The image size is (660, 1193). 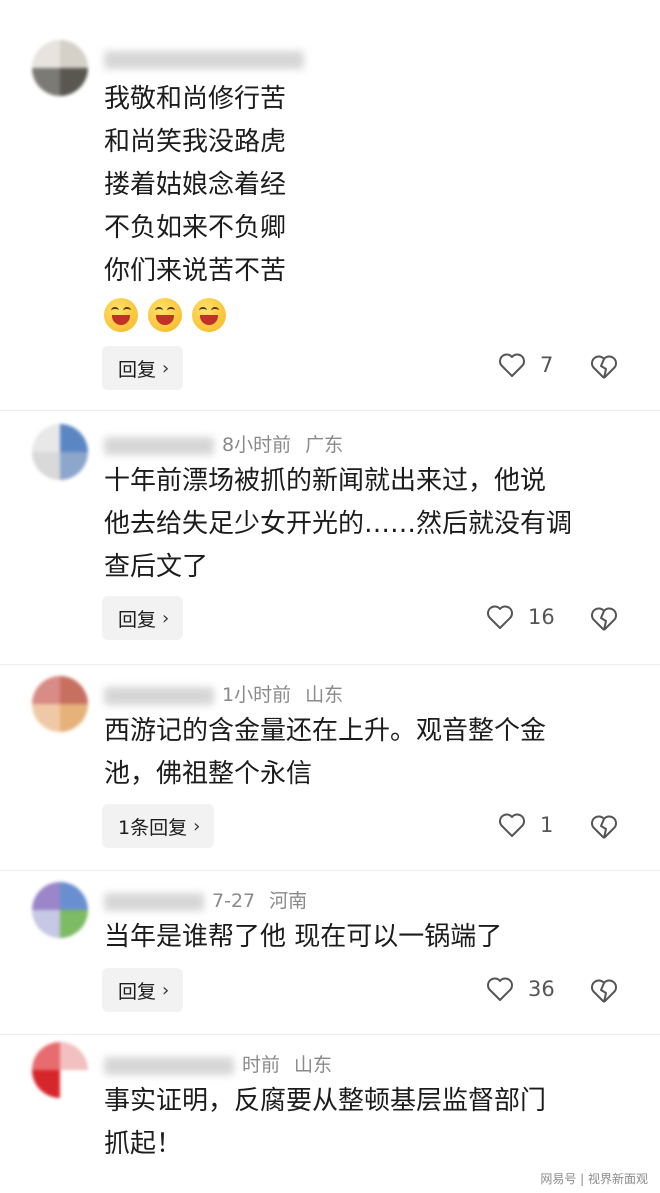 What do you see at coordinates (547, 365) in the screenshot?
I see `like-count: 7` at bounding box center [547, 365].